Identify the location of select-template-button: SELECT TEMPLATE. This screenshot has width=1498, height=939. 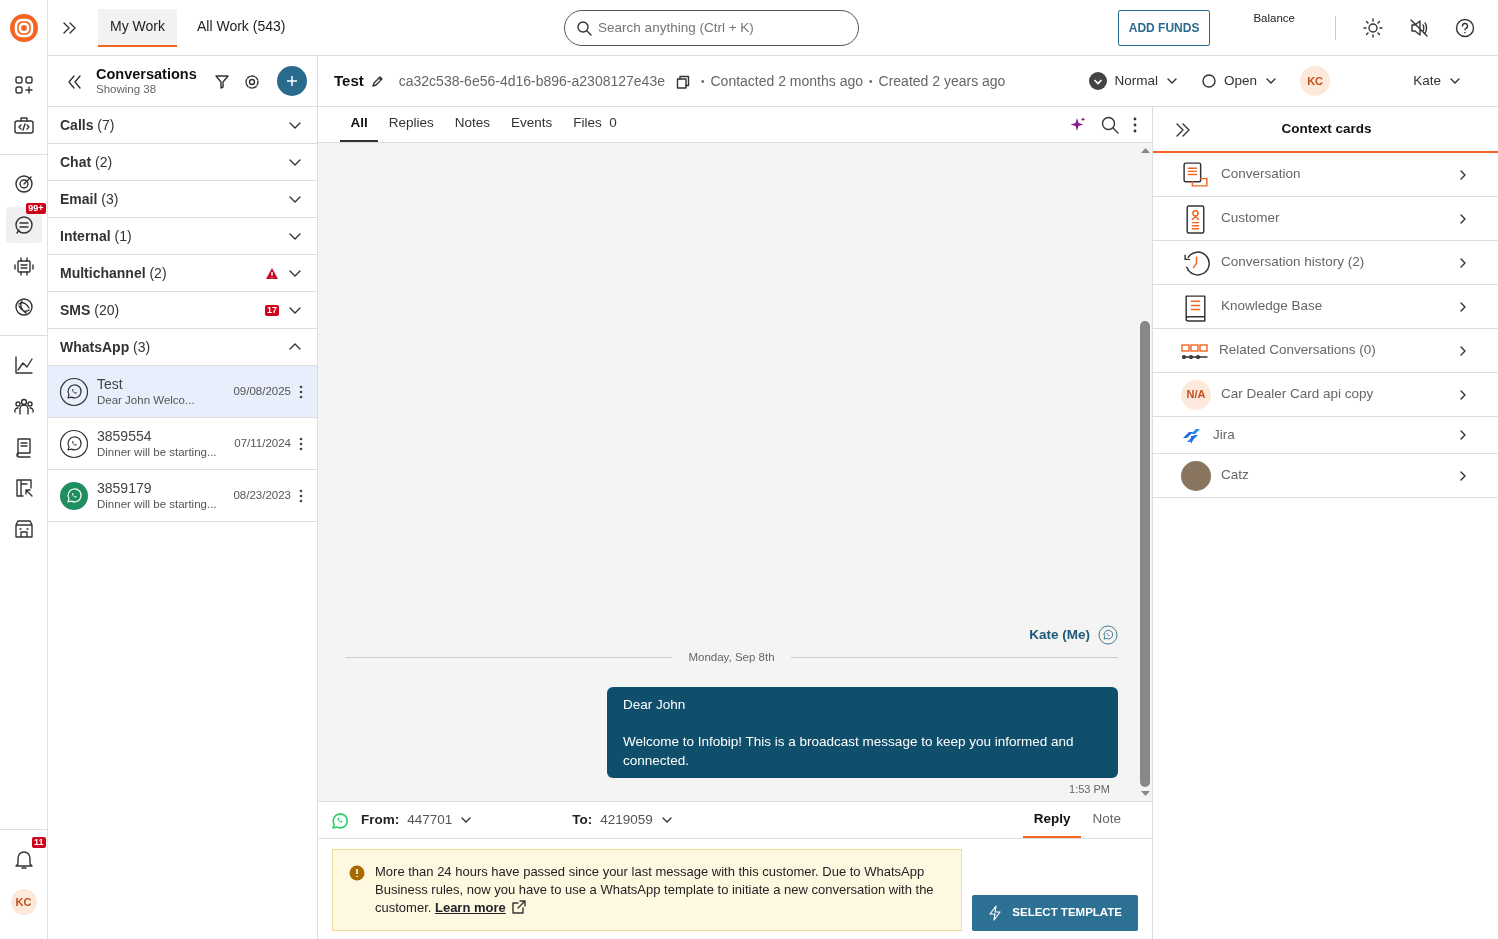
(1055, 913).